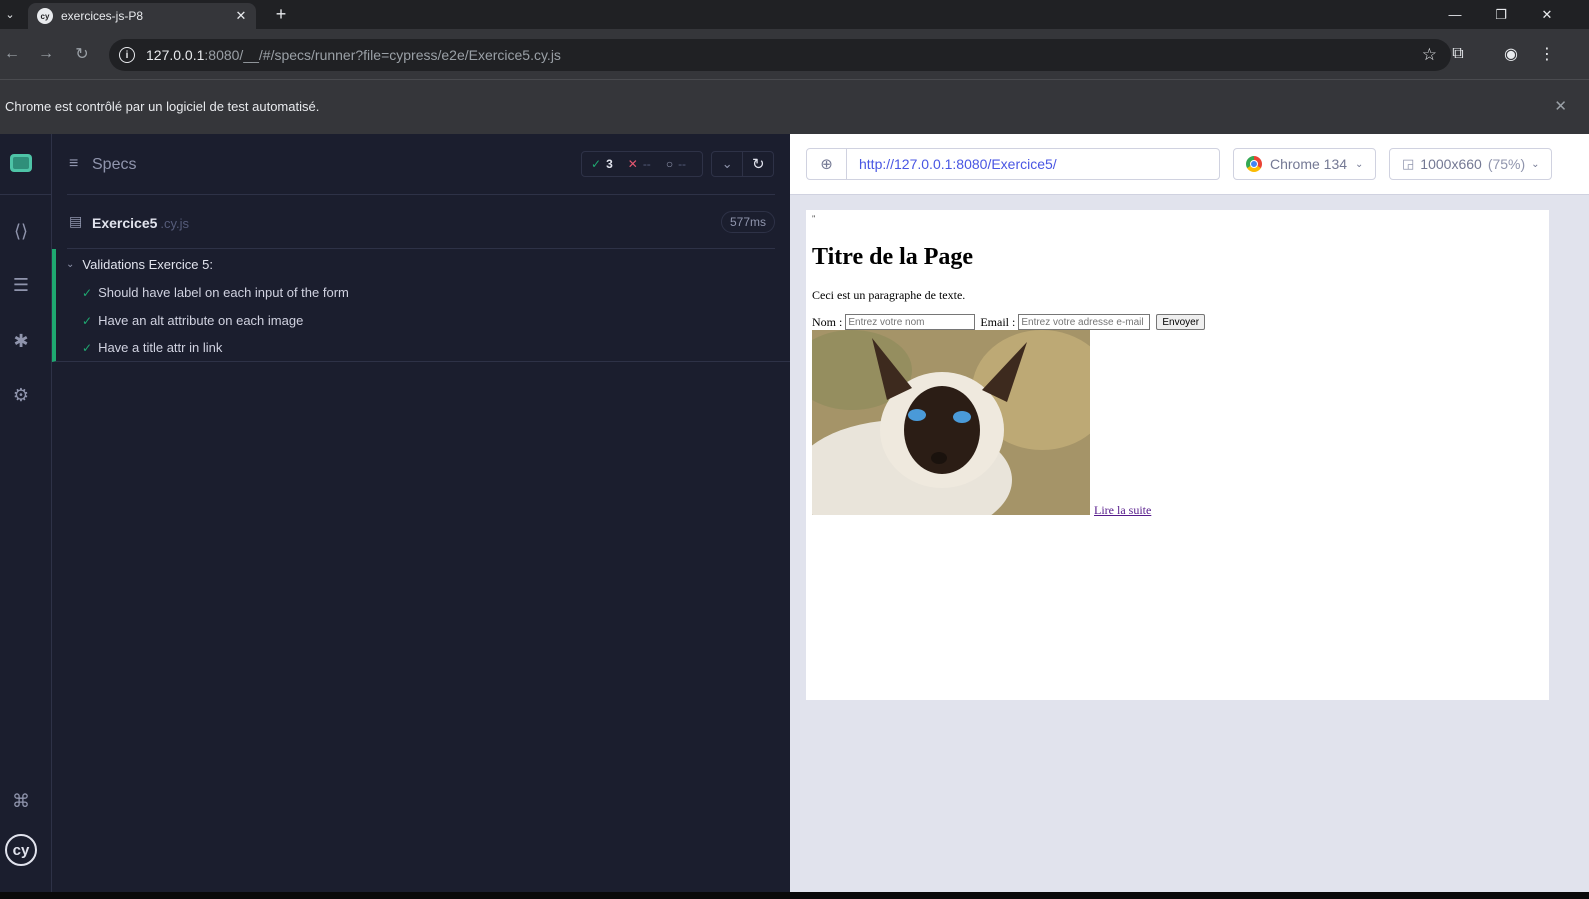 The width and height of the screenshot is (1589, 899). I want to click on submit-button: Envoyer, so click(1181, 322).